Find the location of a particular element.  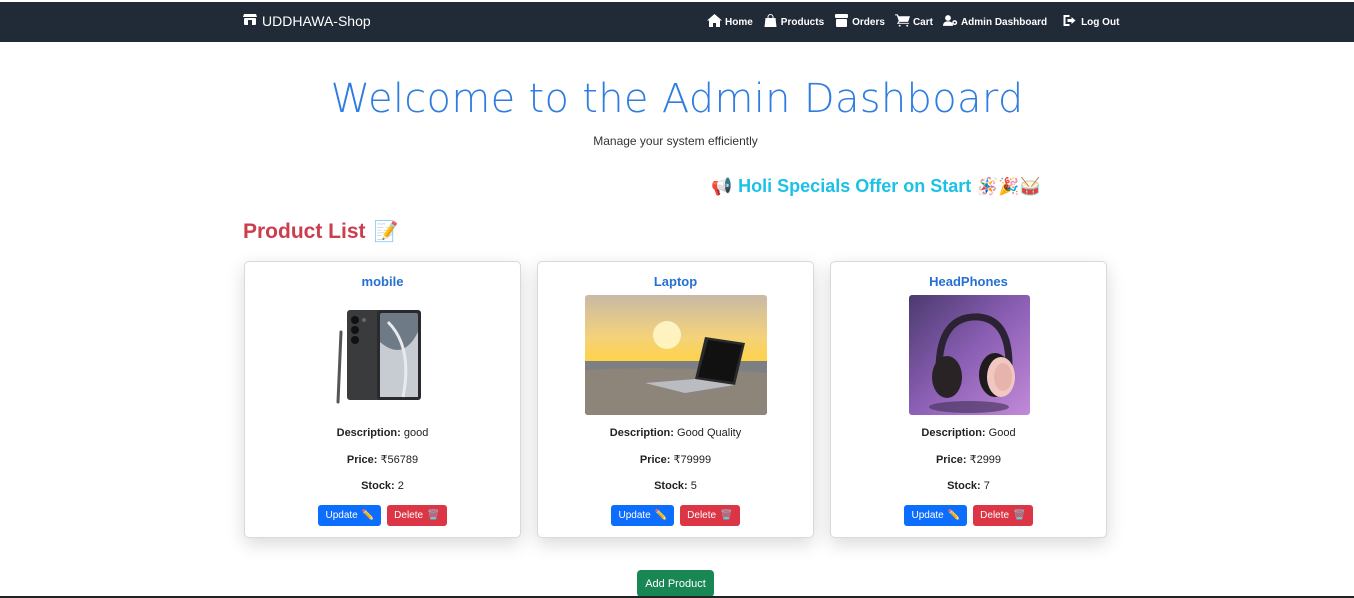

headphones-image is located at coordinates (969, 355).